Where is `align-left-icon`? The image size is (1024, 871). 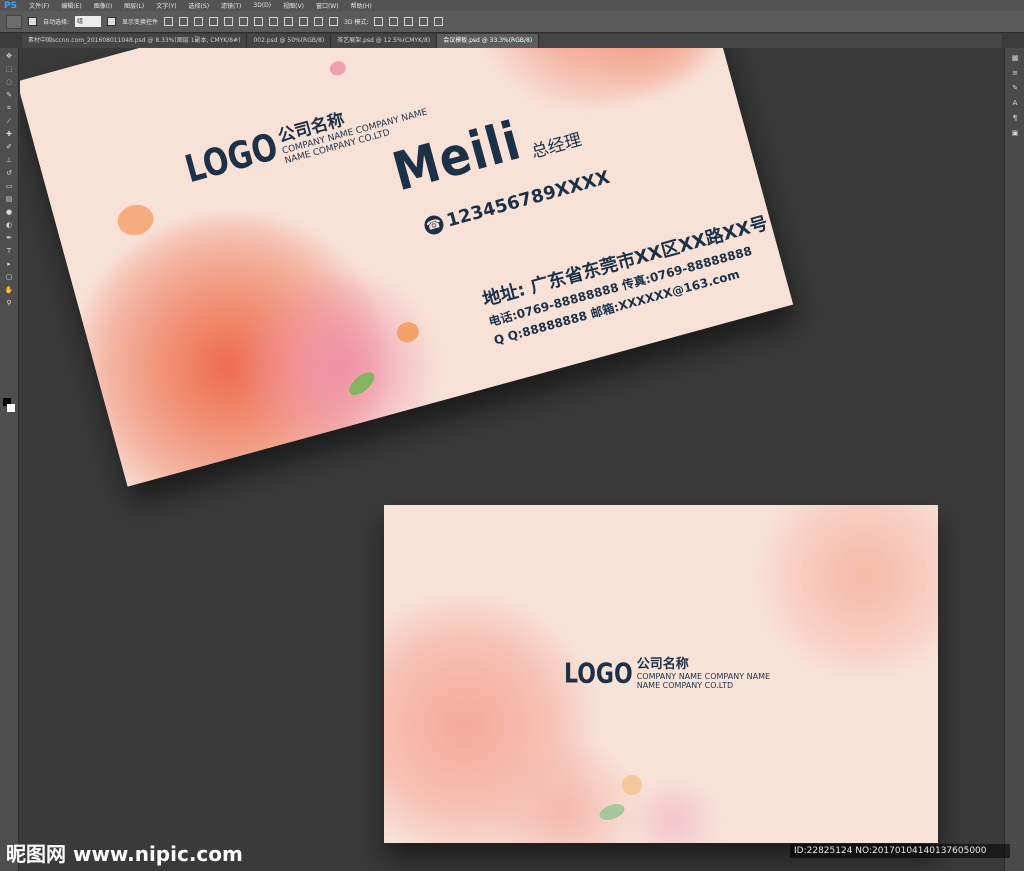 align-left-icon is located at coordinates (214, 21).